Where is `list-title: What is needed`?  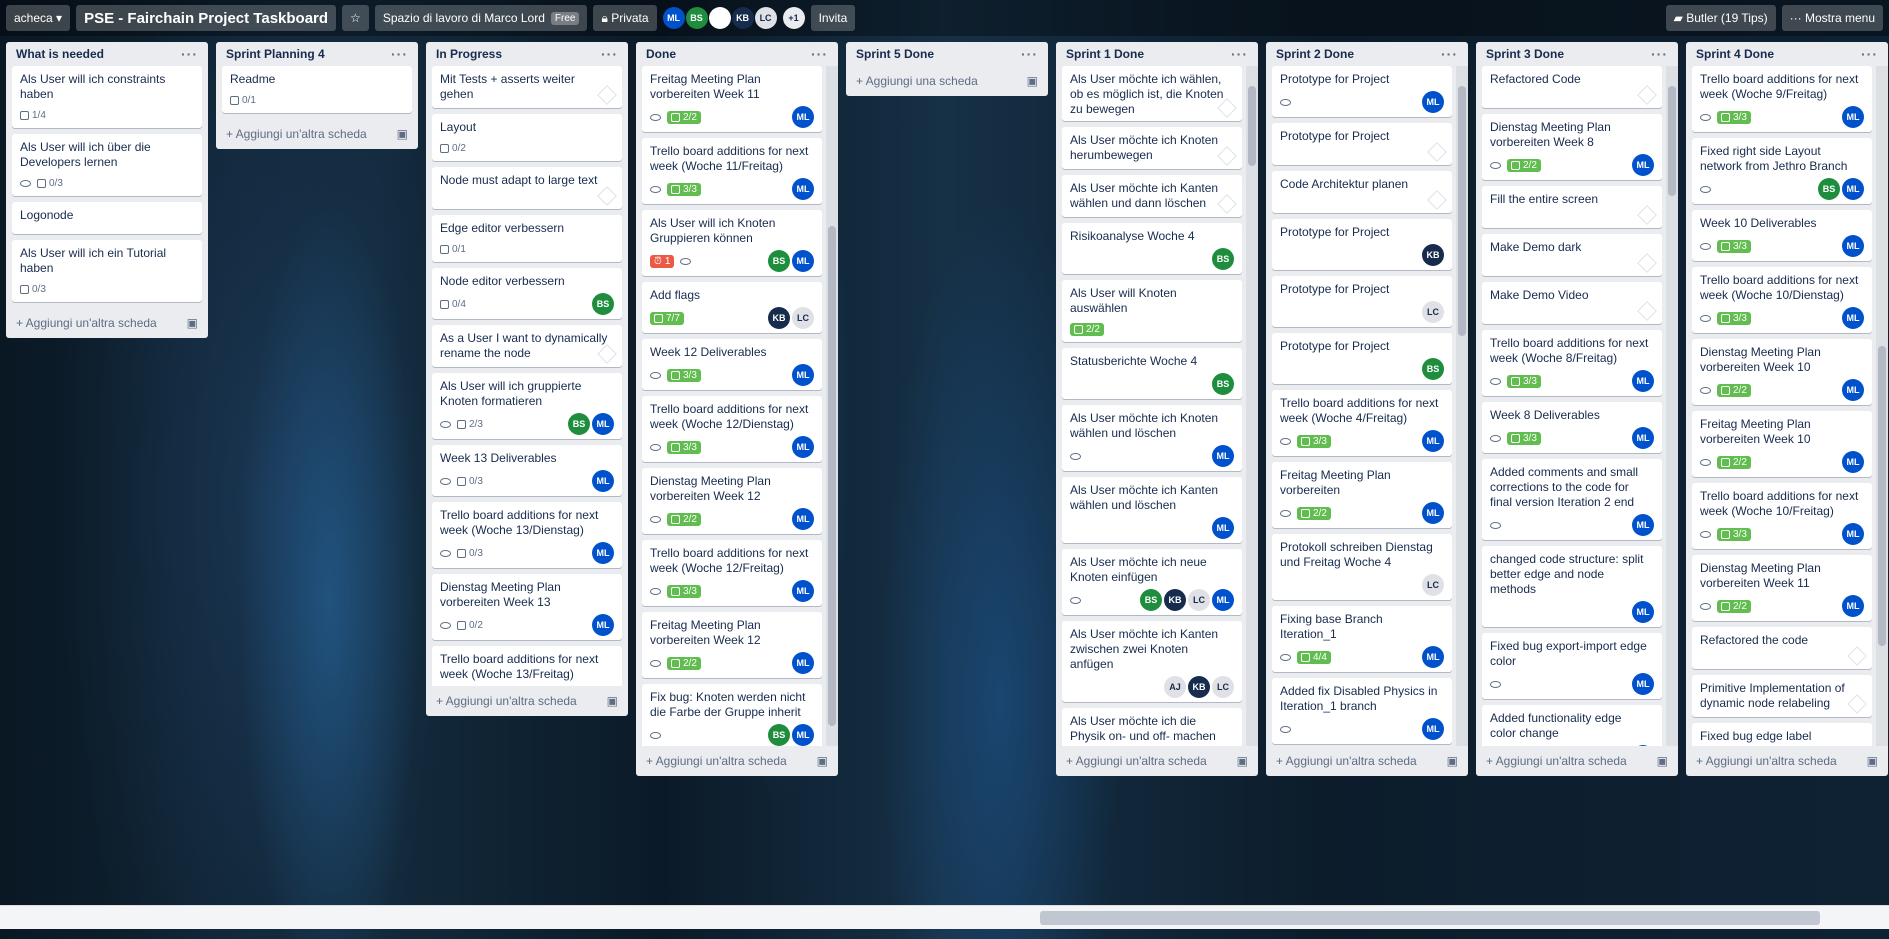 list-title: What is needed is located at coordinates (60, 54).